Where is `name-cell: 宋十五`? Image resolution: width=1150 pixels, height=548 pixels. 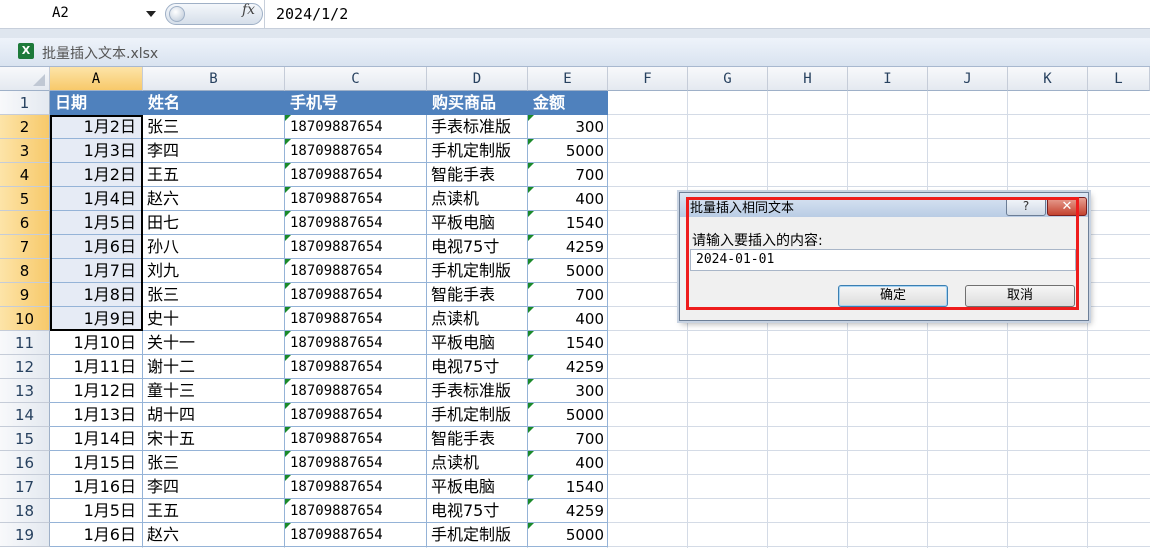
name-cell: 宋十五 is located at coordinates (214, 439).